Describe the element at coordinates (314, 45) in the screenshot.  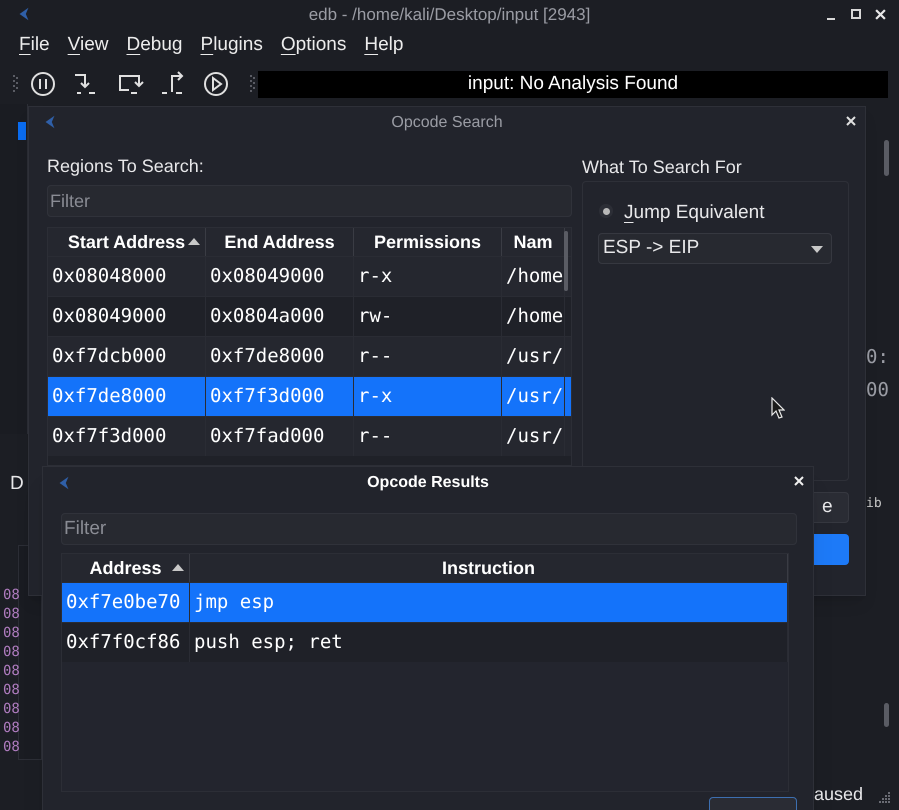
I see `menu-item: Options` at that location.